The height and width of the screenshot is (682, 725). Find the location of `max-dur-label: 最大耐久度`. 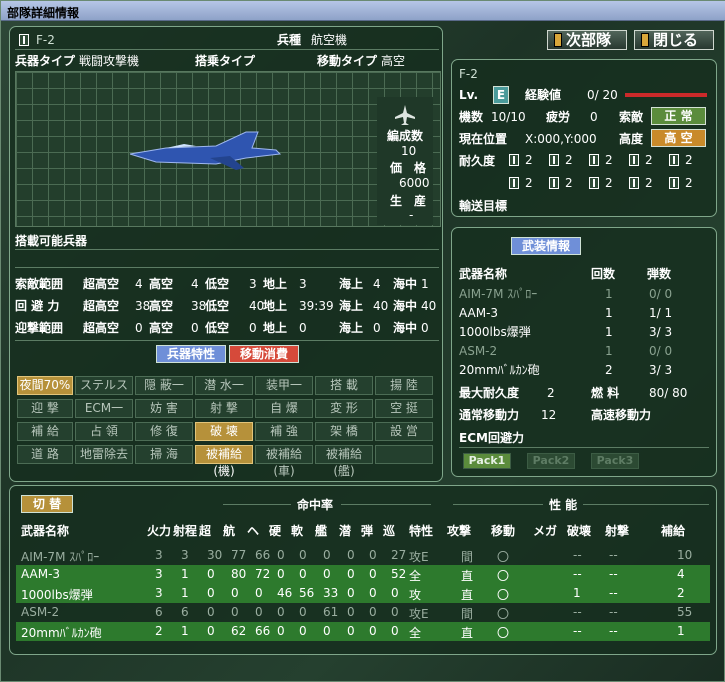

max-dur-label: 最大耐久度 is located at coordinates (489, 393).